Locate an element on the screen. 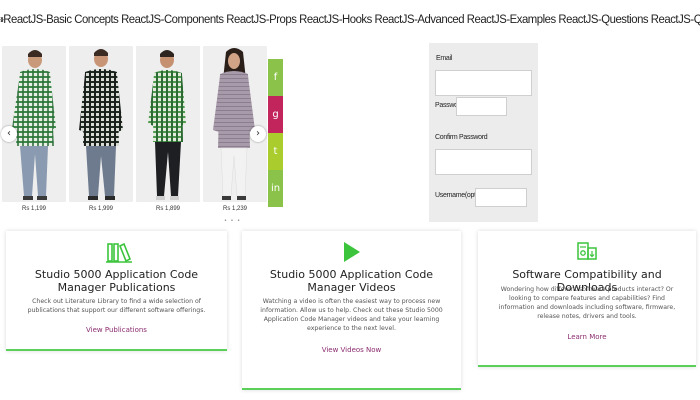 The height and width of the screenshot is (400, 700). product-card: Rs 1,199 is located at coordinates (34, 129).